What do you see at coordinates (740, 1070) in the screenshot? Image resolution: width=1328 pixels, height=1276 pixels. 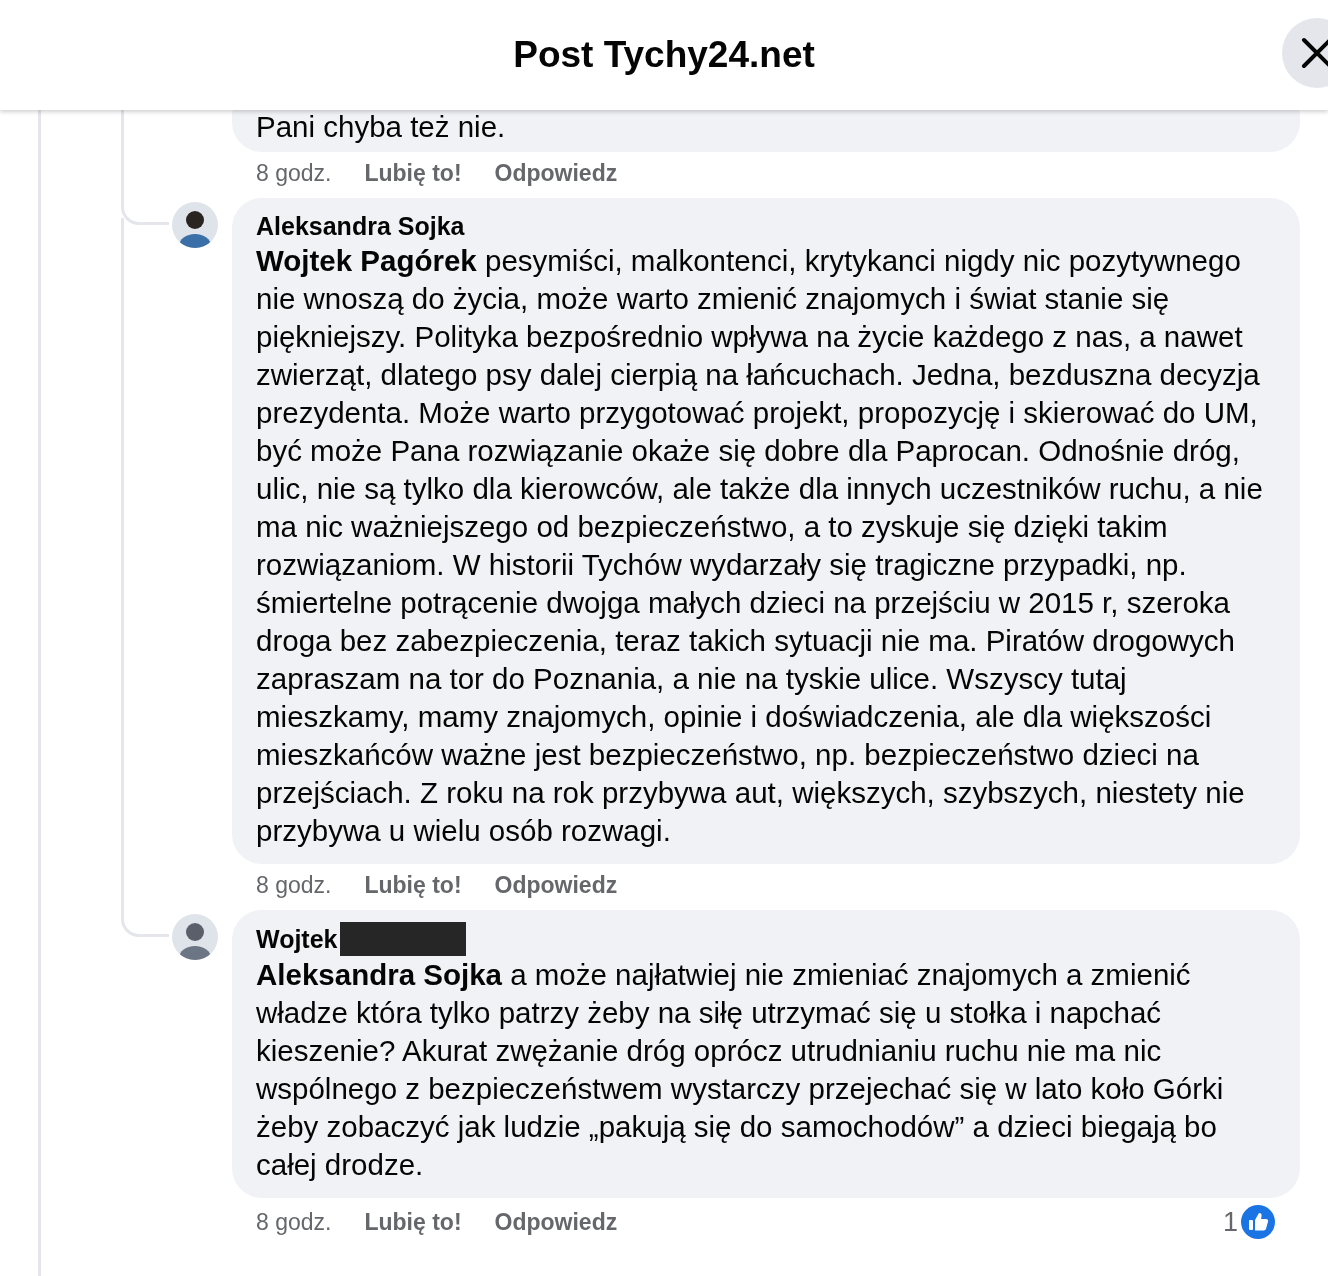 I see `comment-text: Aleksandra Sojka a może najłatwiej nie zmieniać znajomych a zmienić władze która tylko patrzy żeby na siłę utrzymać się u stołka i napchać kieszenie? Akurat zwężanie dróg oprócz utrudnianiu ruchu nie ma nic wspólnego z bezpieczeństwem wystarczy przejechać się w lato koło Górki żeby zobaczyć jak ludzie „pakują się do samochodów” a dzieci biegają bo całej drodze.` at bounding box center [740, 1070].